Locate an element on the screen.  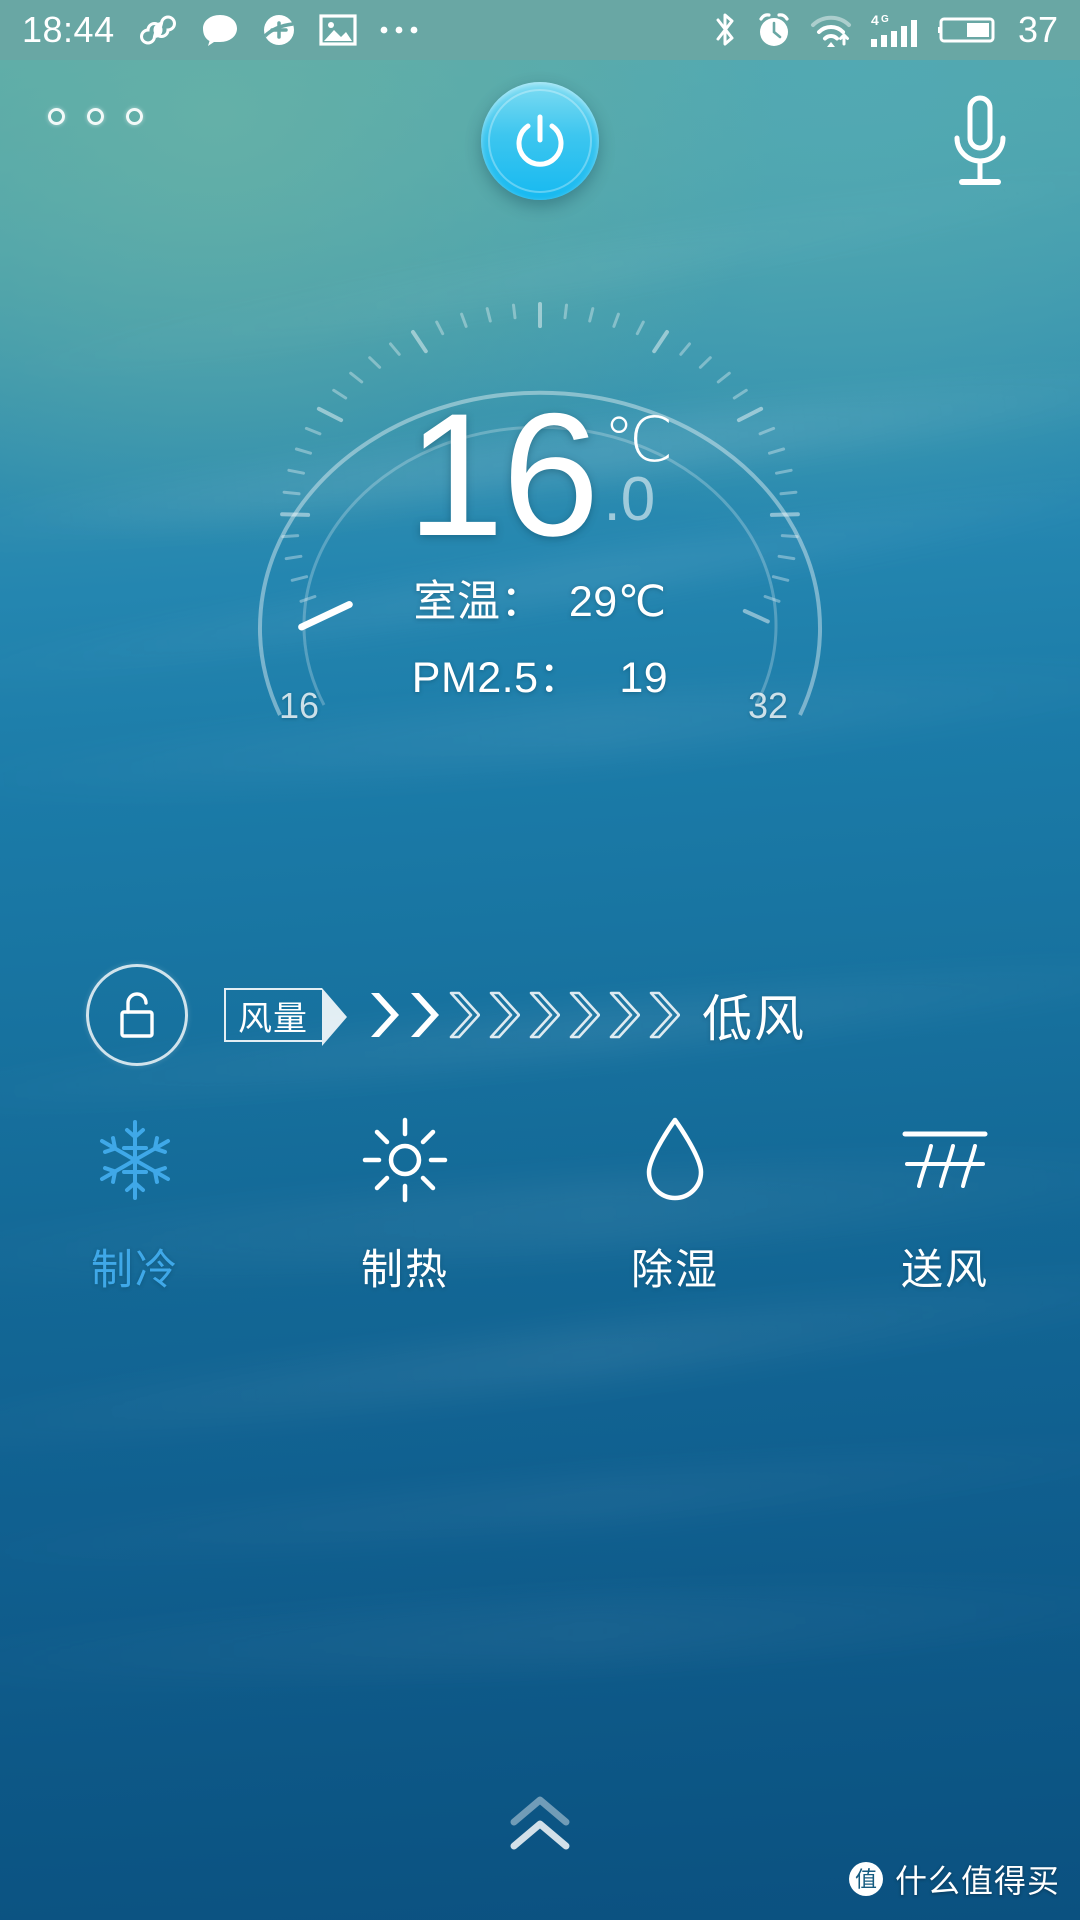
battery-icon is located at coordinates (967, 30).